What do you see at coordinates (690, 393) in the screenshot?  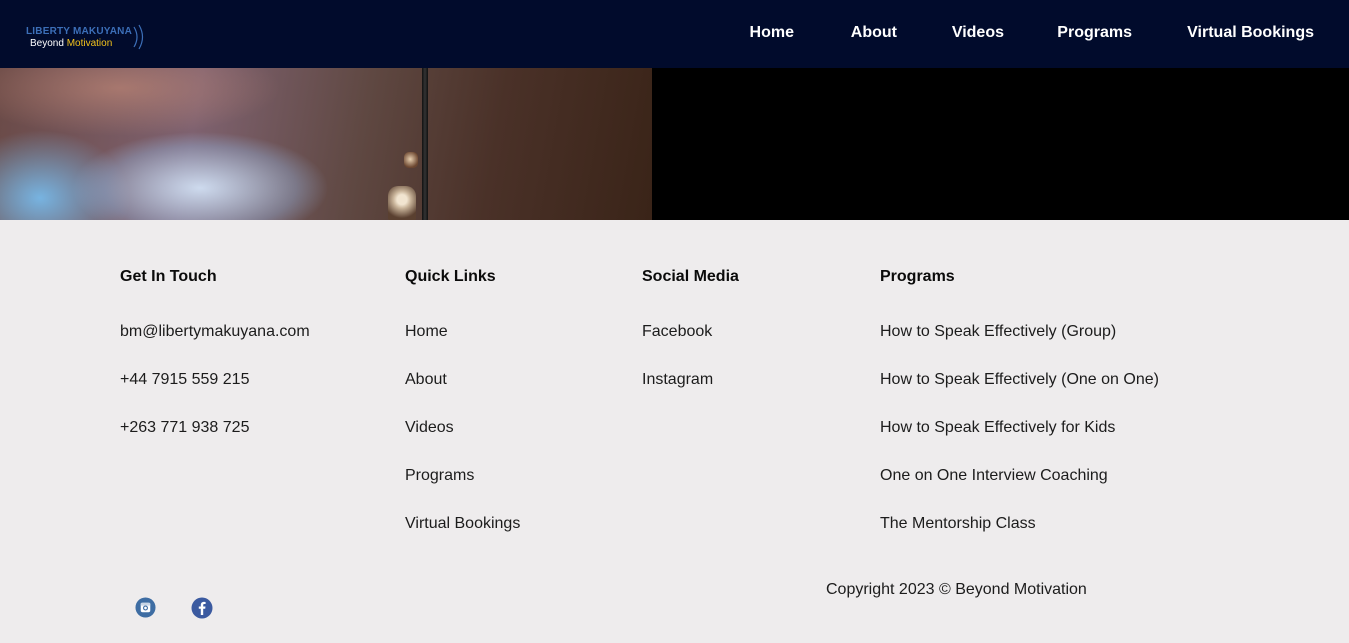 I see `social-link-instagram: Instagram` at bounding box center [690, 393].